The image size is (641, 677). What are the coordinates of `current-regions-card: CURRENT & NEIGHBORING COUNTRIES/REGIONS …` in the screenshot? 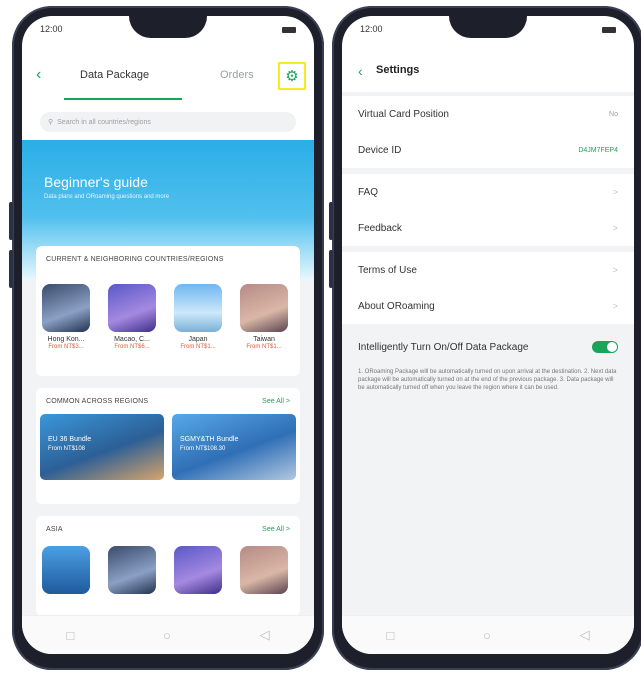 It's located at (168, 311).